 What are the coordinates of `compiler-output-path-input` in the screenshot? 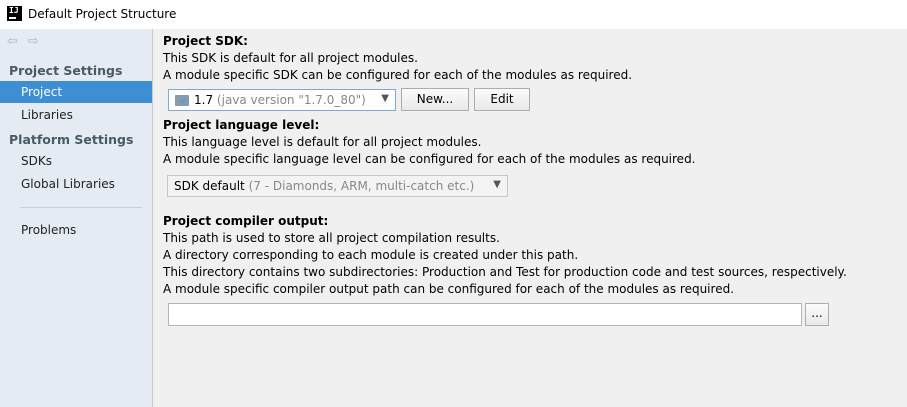 It's located at (485, 314).